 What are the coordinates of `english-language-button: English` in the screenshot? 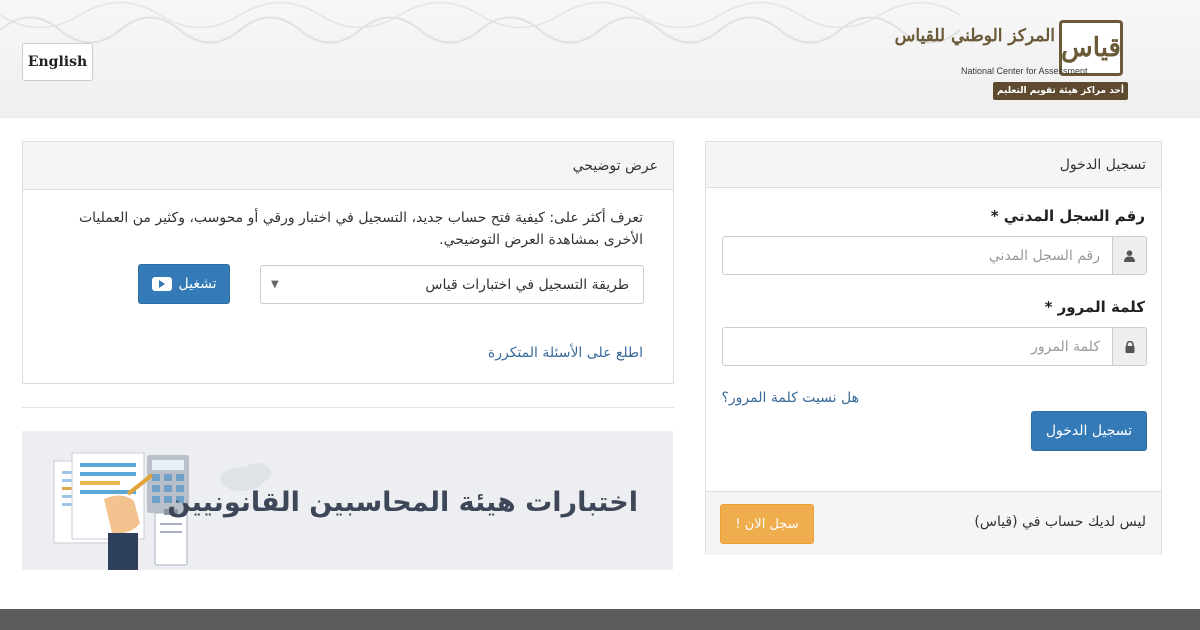 It's located at (57, 62).